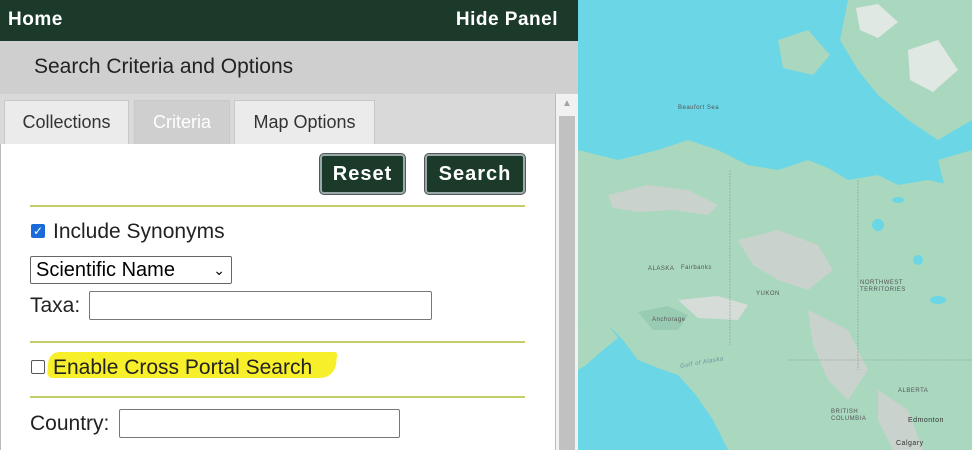 The height and width of the screenshot is (450, 972). I want to click on map-label-beaufort-sea: Beaufort Sea, so click(699, 108).